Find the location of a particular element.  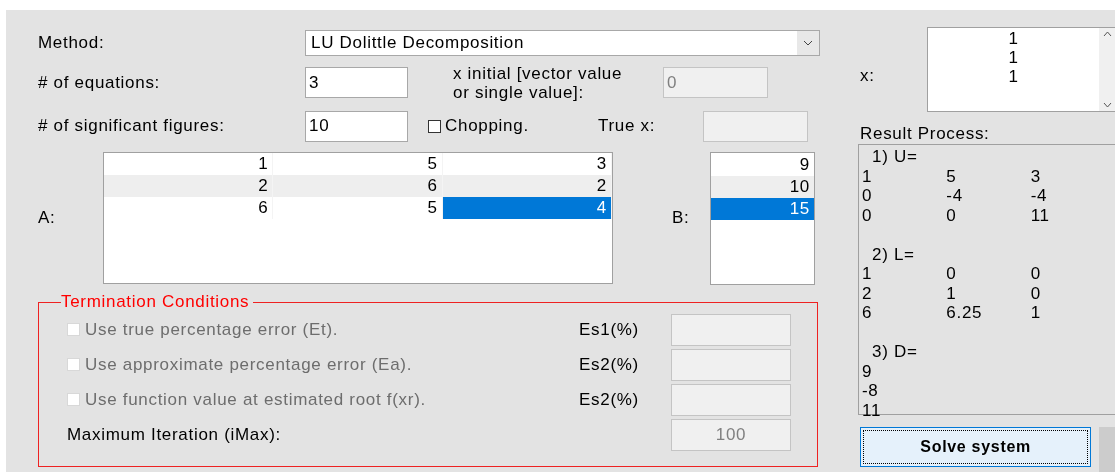

result-process-label: Result Process: is located at coordinates (925, 134).